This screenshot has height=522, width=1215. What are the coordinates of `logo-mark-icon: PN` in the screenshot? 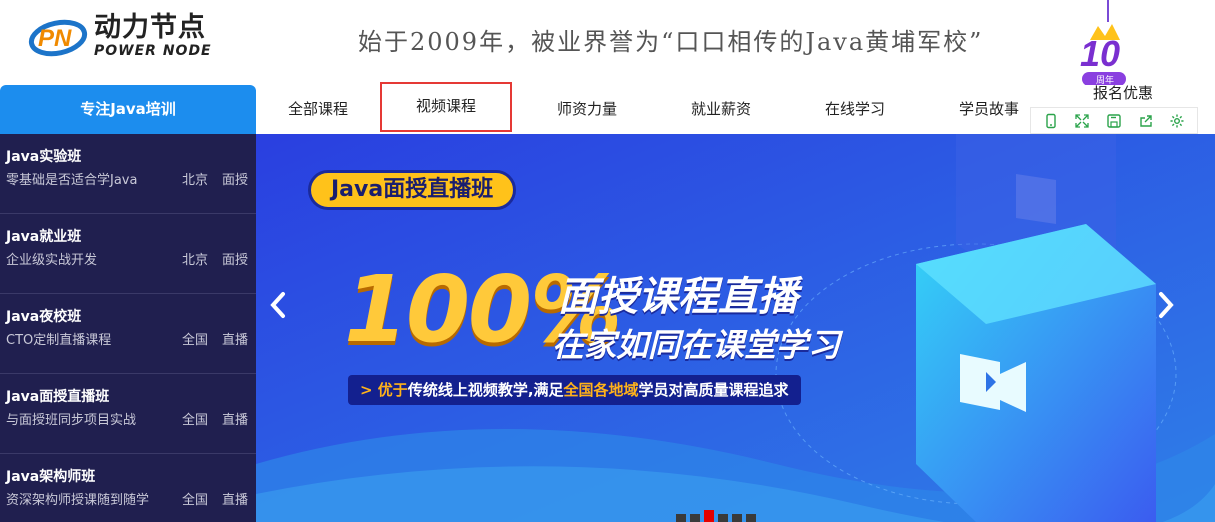 It's located at (59, 36).